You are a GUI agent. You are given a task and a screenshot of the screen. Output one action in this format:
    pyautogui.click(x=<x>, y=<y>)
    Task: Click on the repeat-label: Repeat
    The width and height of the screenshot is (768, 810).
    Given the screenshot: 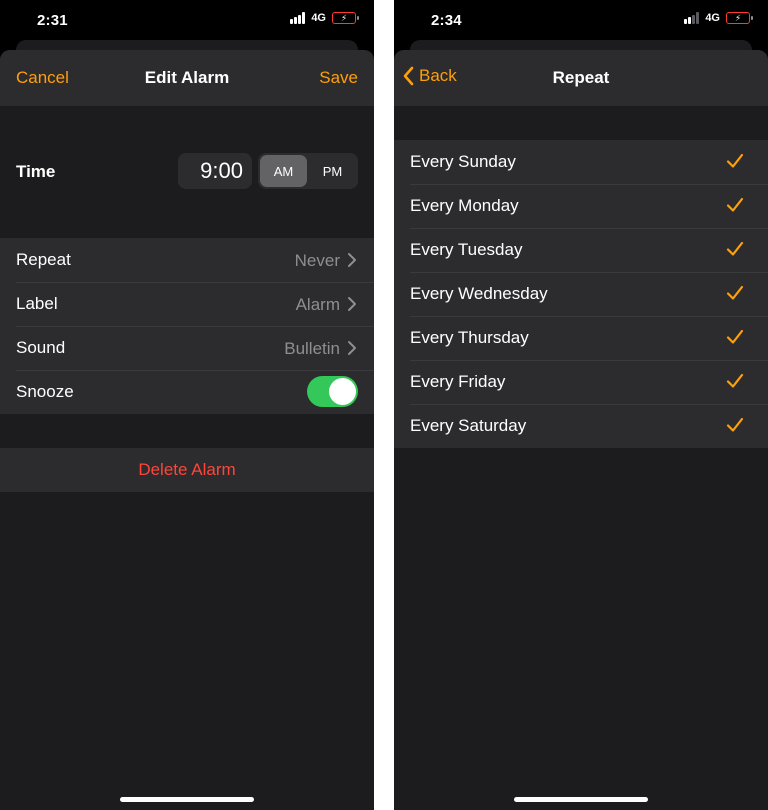 What is the action you would take?
    pyautogui.click(x=43, y=259)
    